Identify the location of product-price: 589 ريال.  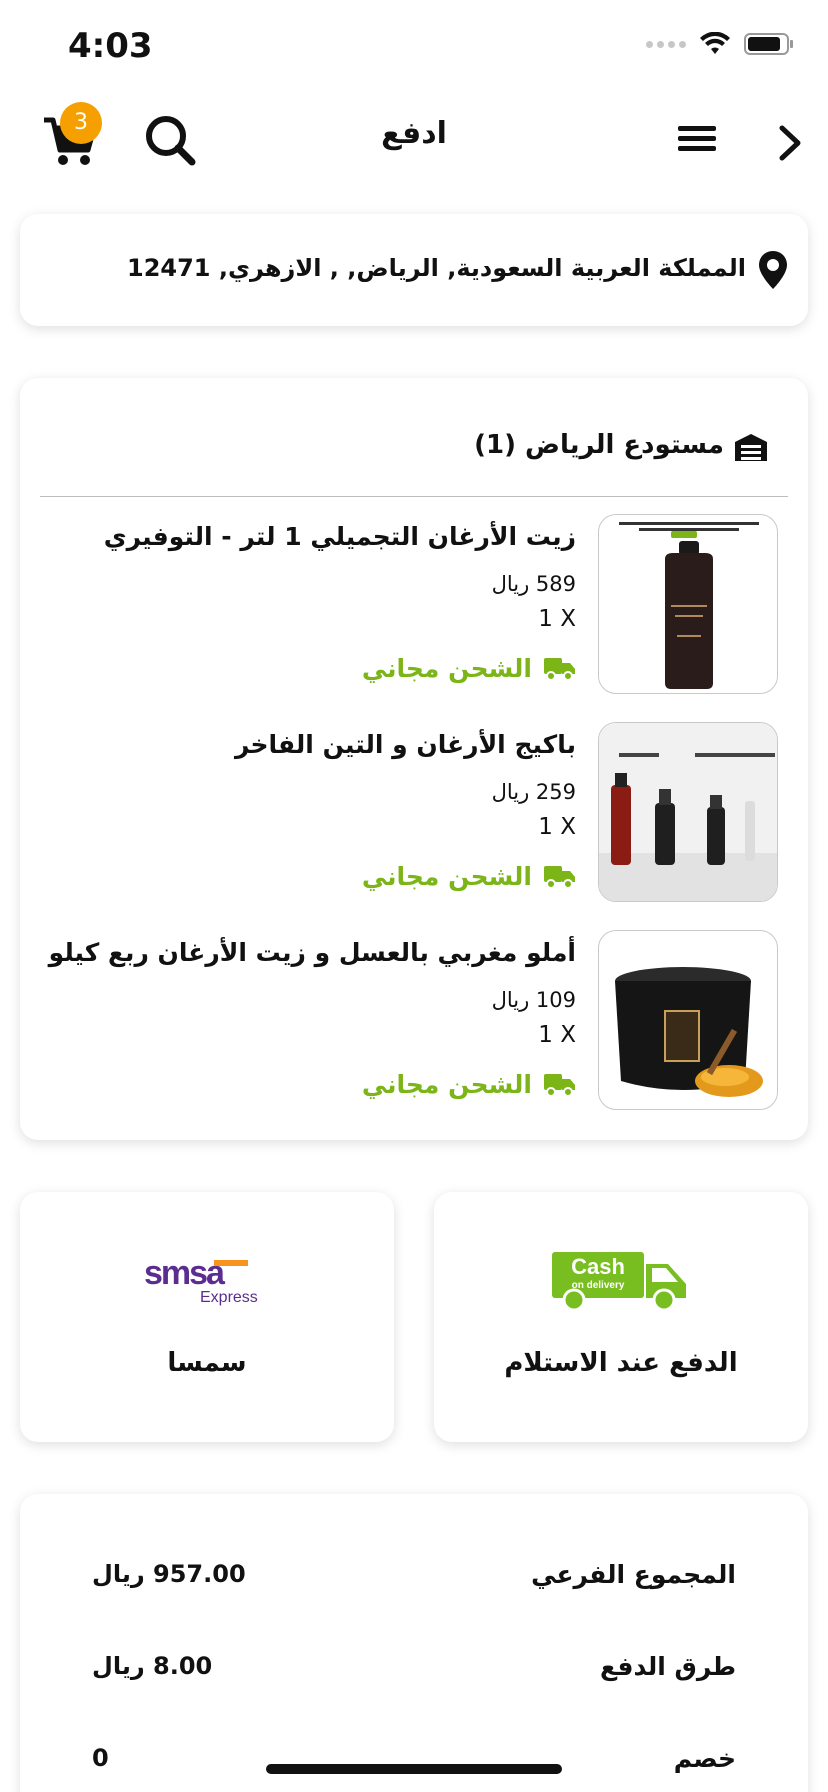
(533, 584).